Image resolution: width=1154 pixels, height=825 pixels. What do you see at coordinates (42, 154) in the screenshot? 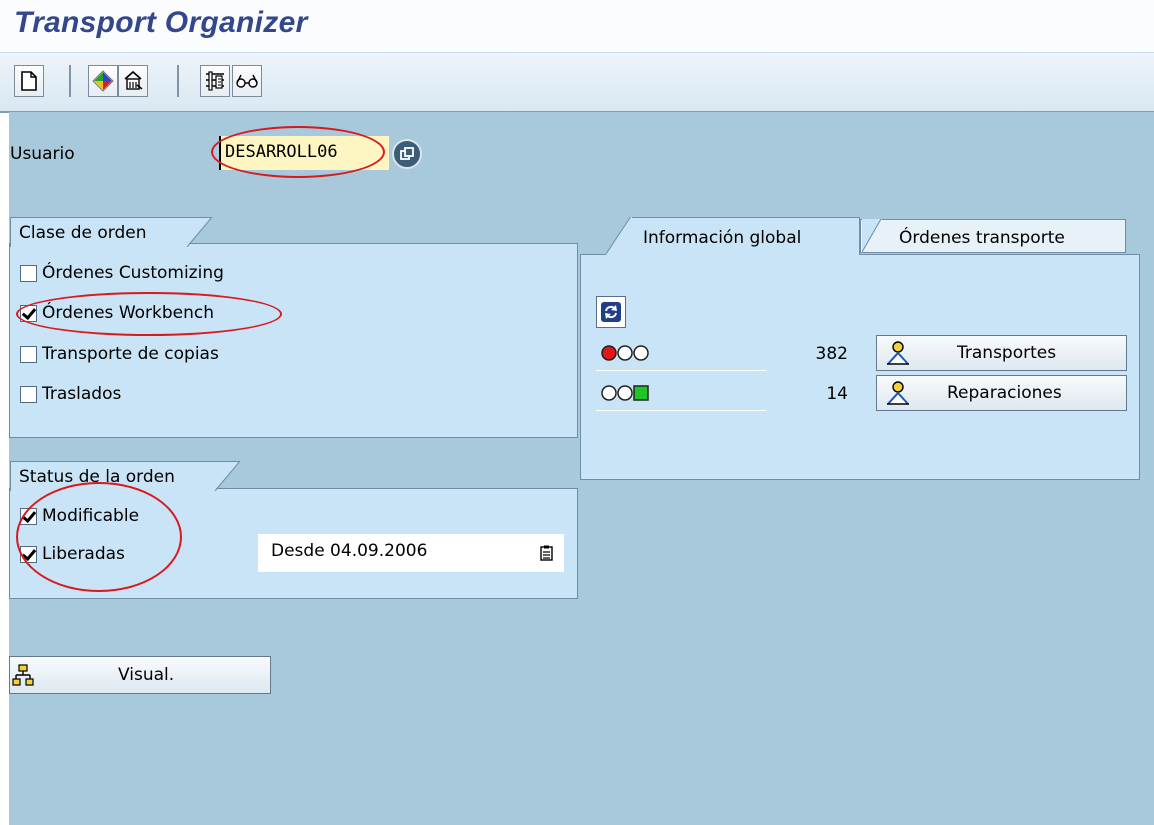
I see `usuario-label: Usuario` at bounding box center [42, 154].